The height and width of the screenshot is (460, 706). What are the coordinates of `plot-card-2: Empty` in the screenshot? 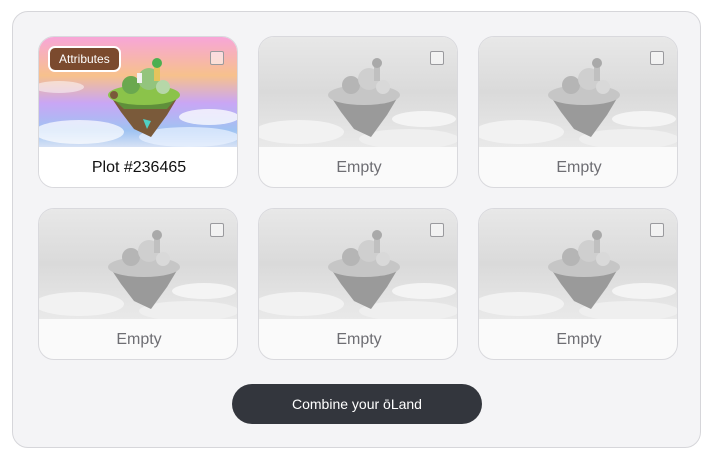 It's located at (358, 112).